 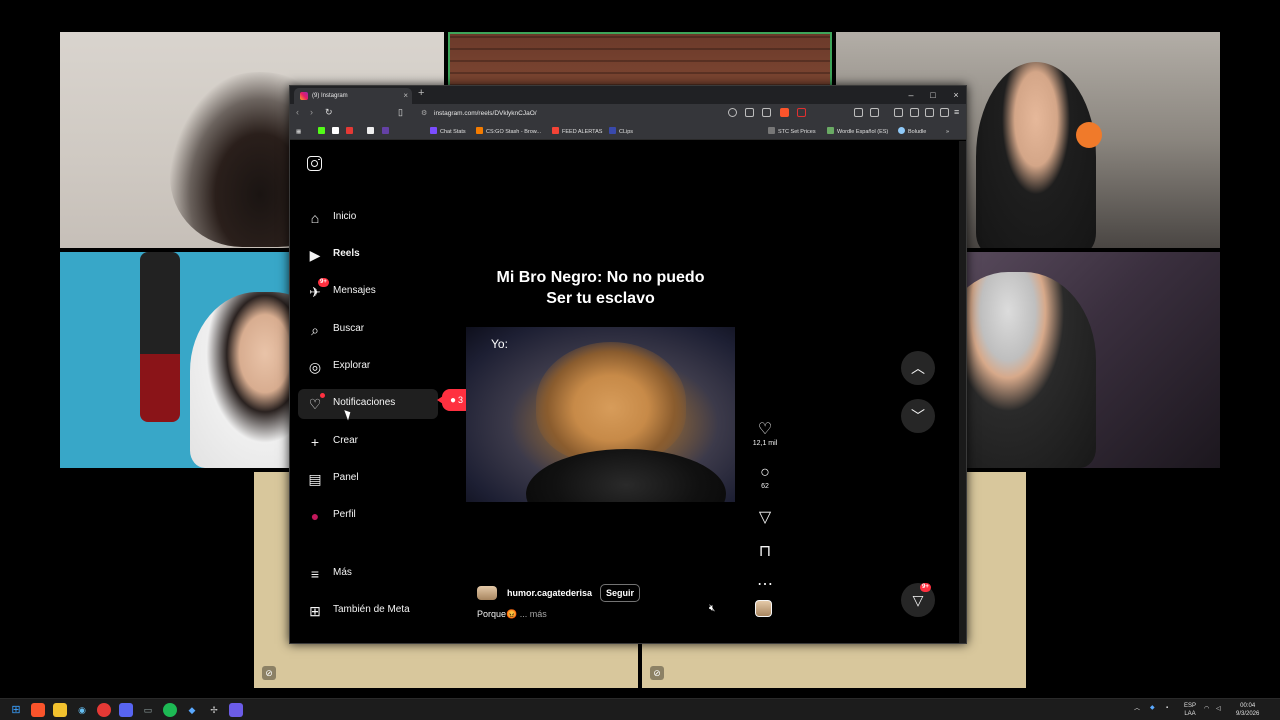 What do you see at coordinates (801, 112) in the screenshot?
I see `brave-rewards-icon` at bounding box center [801, 112].